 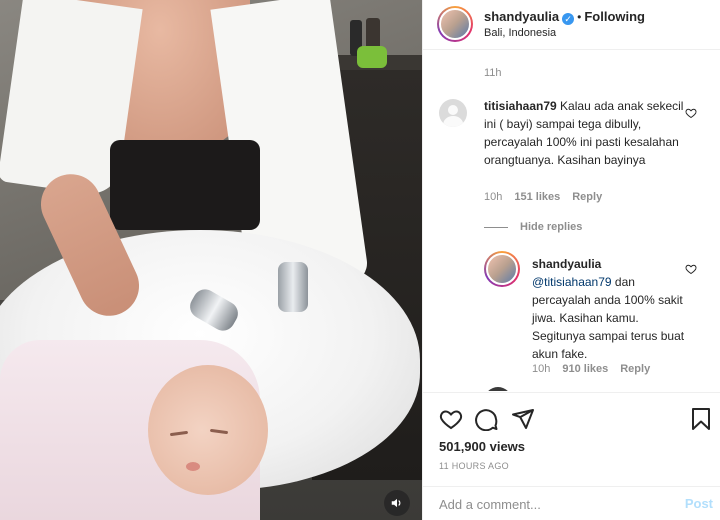 I want to click on post-timestamp: 11 HOURS AGO, so click(x=474, y=466).